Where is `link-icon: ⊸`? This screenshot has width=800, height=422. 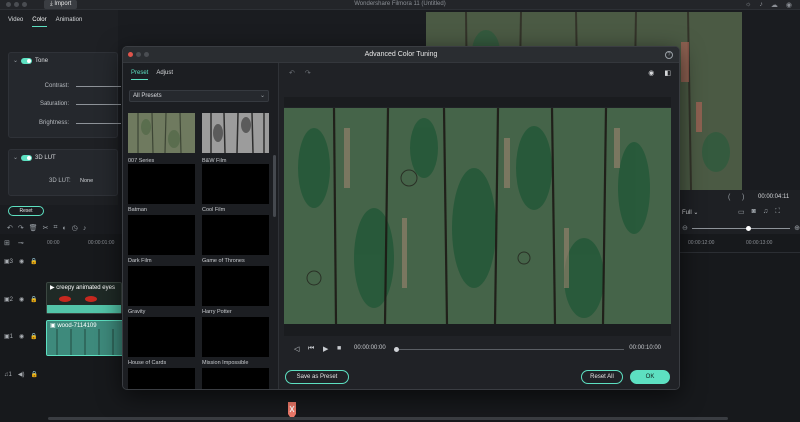
link-icon: ⊸ is located at coordinates (21, 243).